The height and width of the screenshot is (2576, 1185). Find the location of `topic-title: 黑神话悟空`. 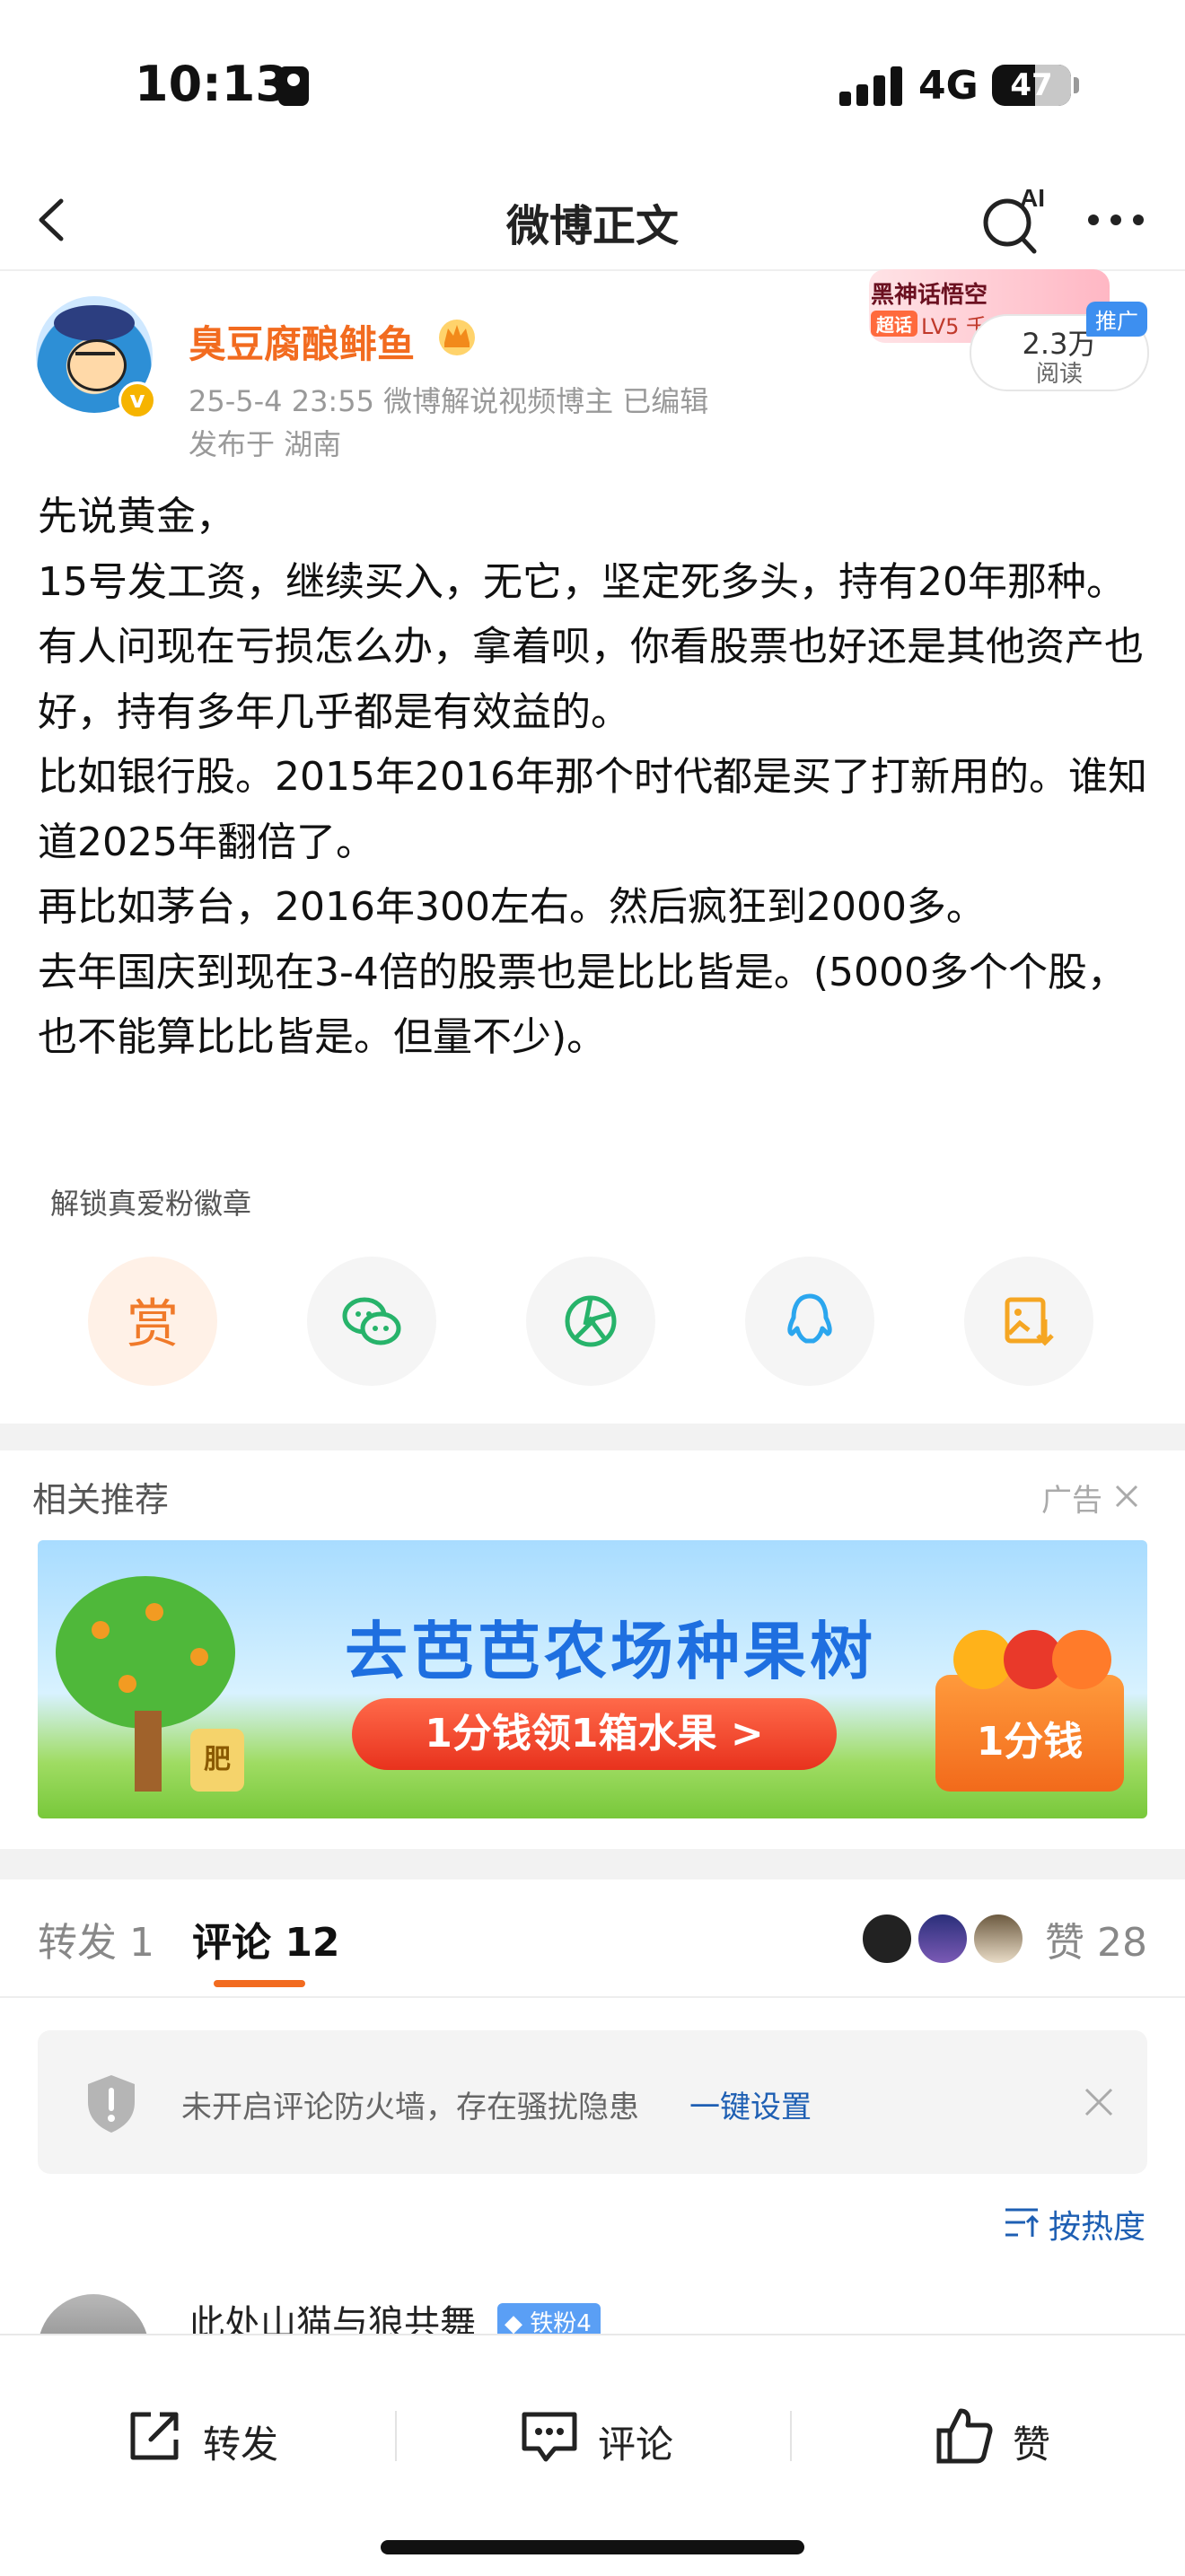

topic-title: 黑神话悟空 is located at coordinates (929, 295).